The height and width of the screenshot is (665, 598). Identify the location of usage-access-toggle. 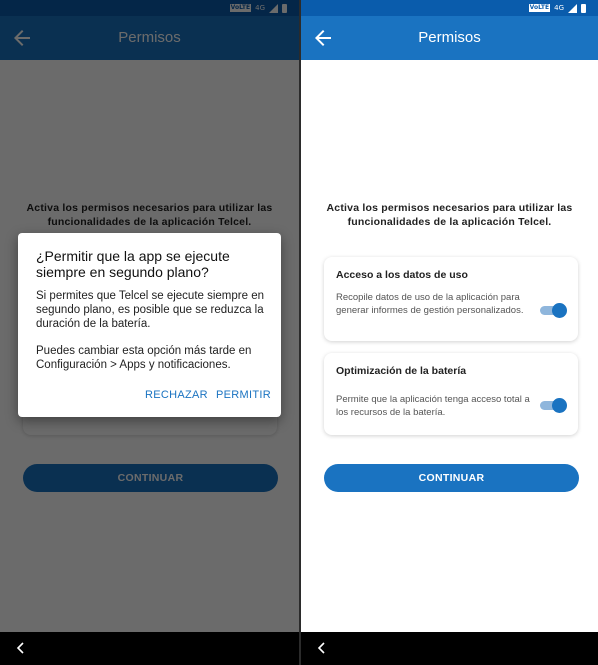
(553, 310).